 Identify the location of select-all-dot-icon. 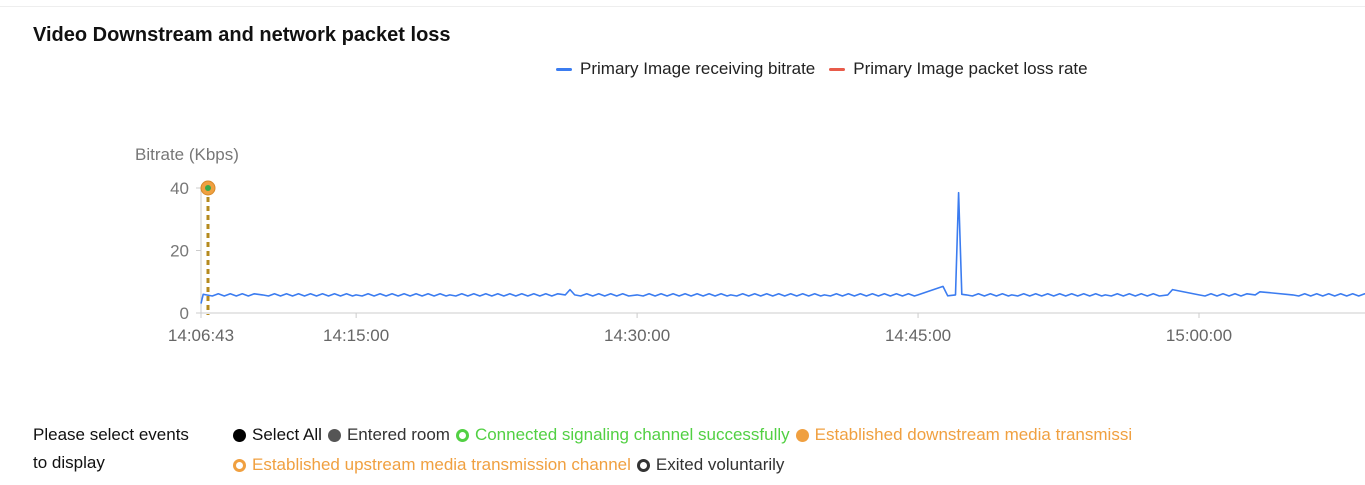
(239, 435).